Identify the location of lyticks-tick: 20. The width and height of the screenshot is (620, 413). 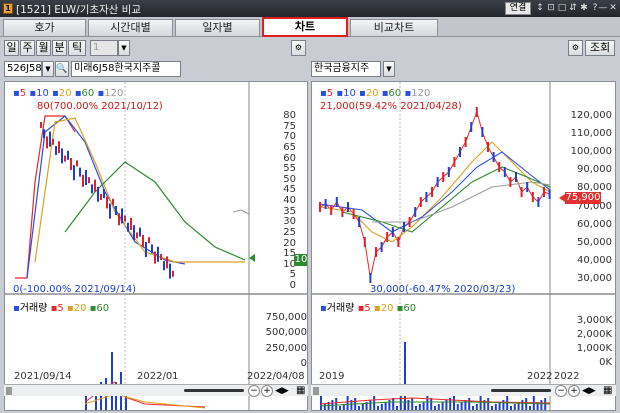
(289, 243).